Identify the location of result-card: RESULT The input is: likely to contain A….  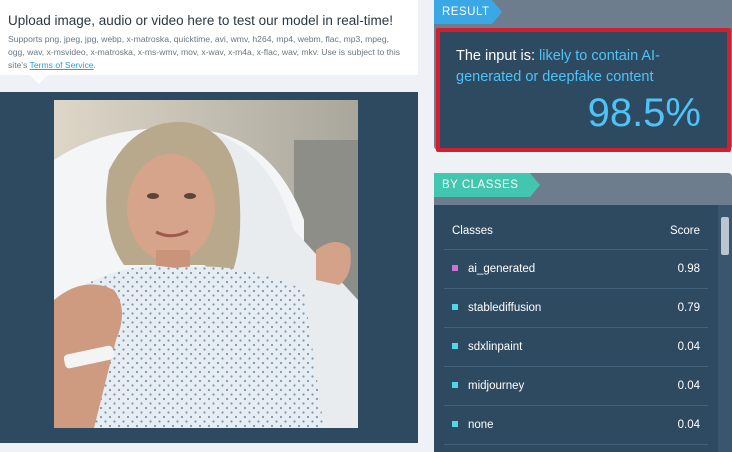
(583, 76).